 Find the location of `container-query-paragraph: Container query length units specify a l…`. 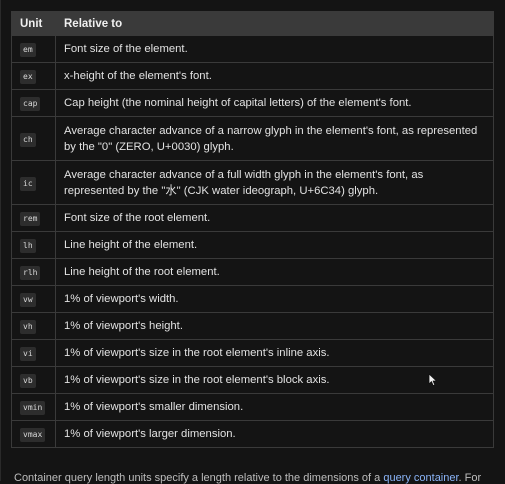

container-query-paragraph: Container query length units specify a l… is located at coordinates (254, 478).